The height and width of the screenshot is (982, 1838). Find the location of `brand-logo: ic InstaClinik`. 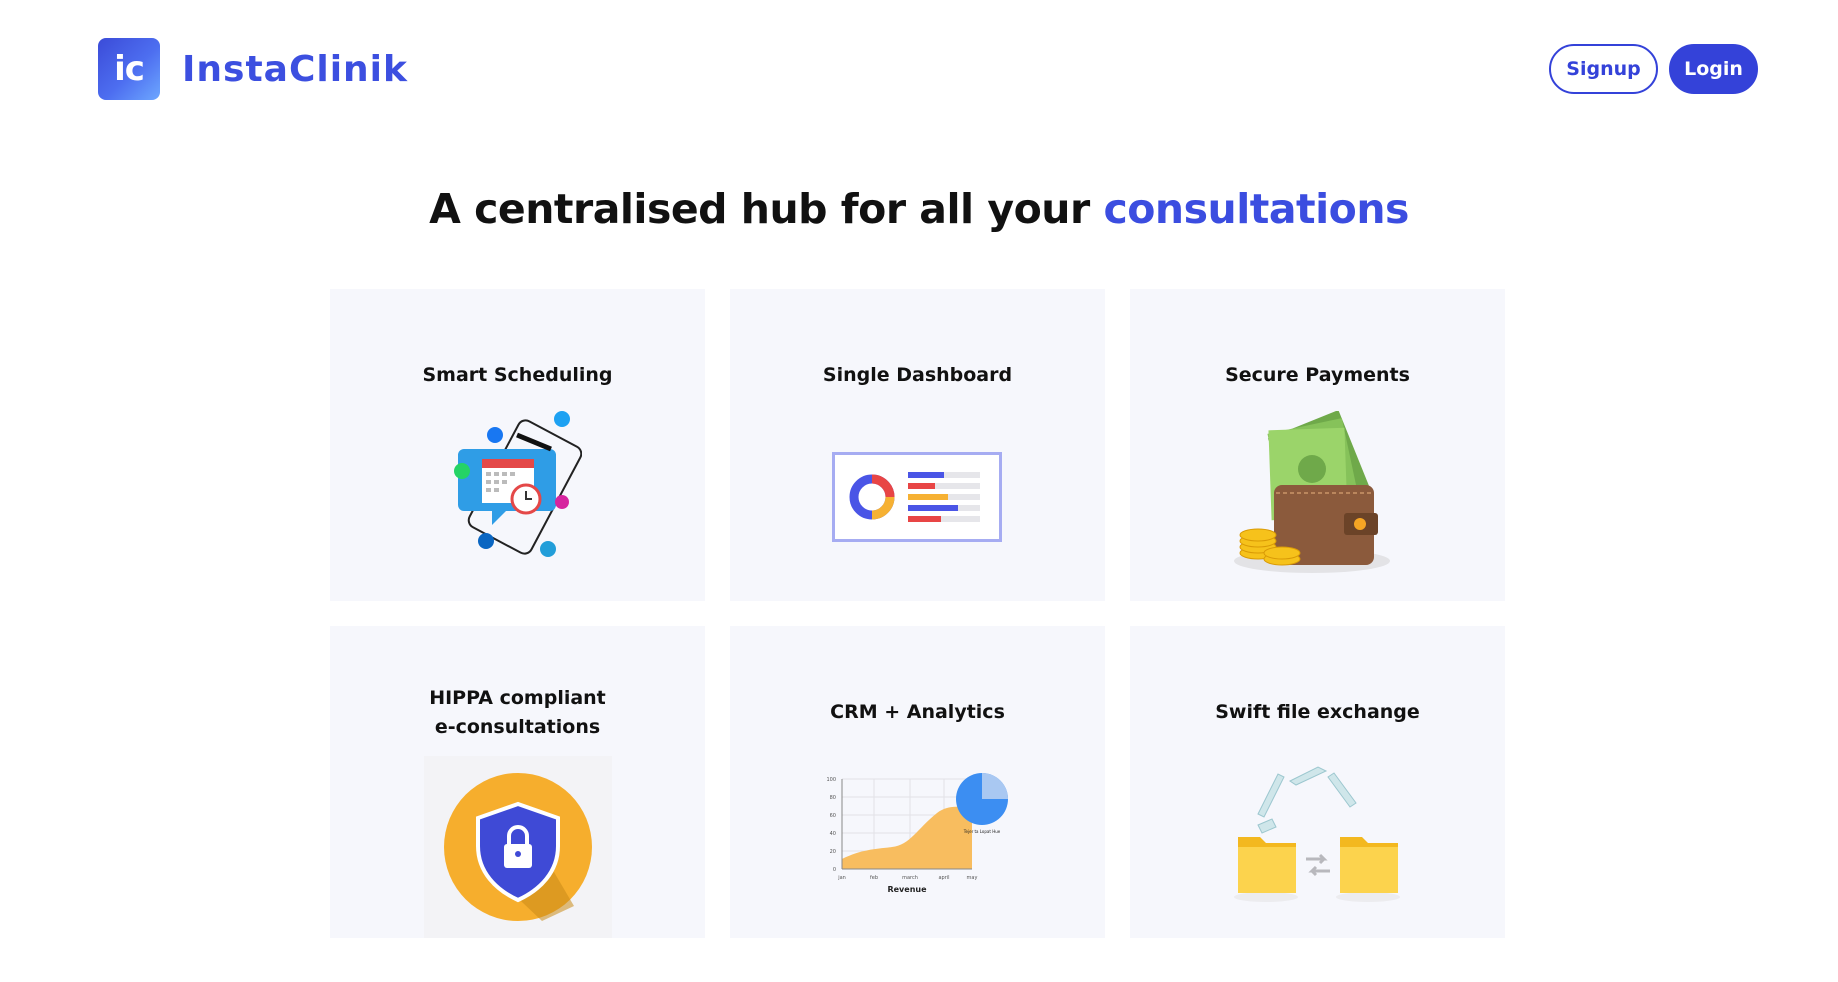

brand-logo: ic InstaClinik is located at coordinates (253, 69).